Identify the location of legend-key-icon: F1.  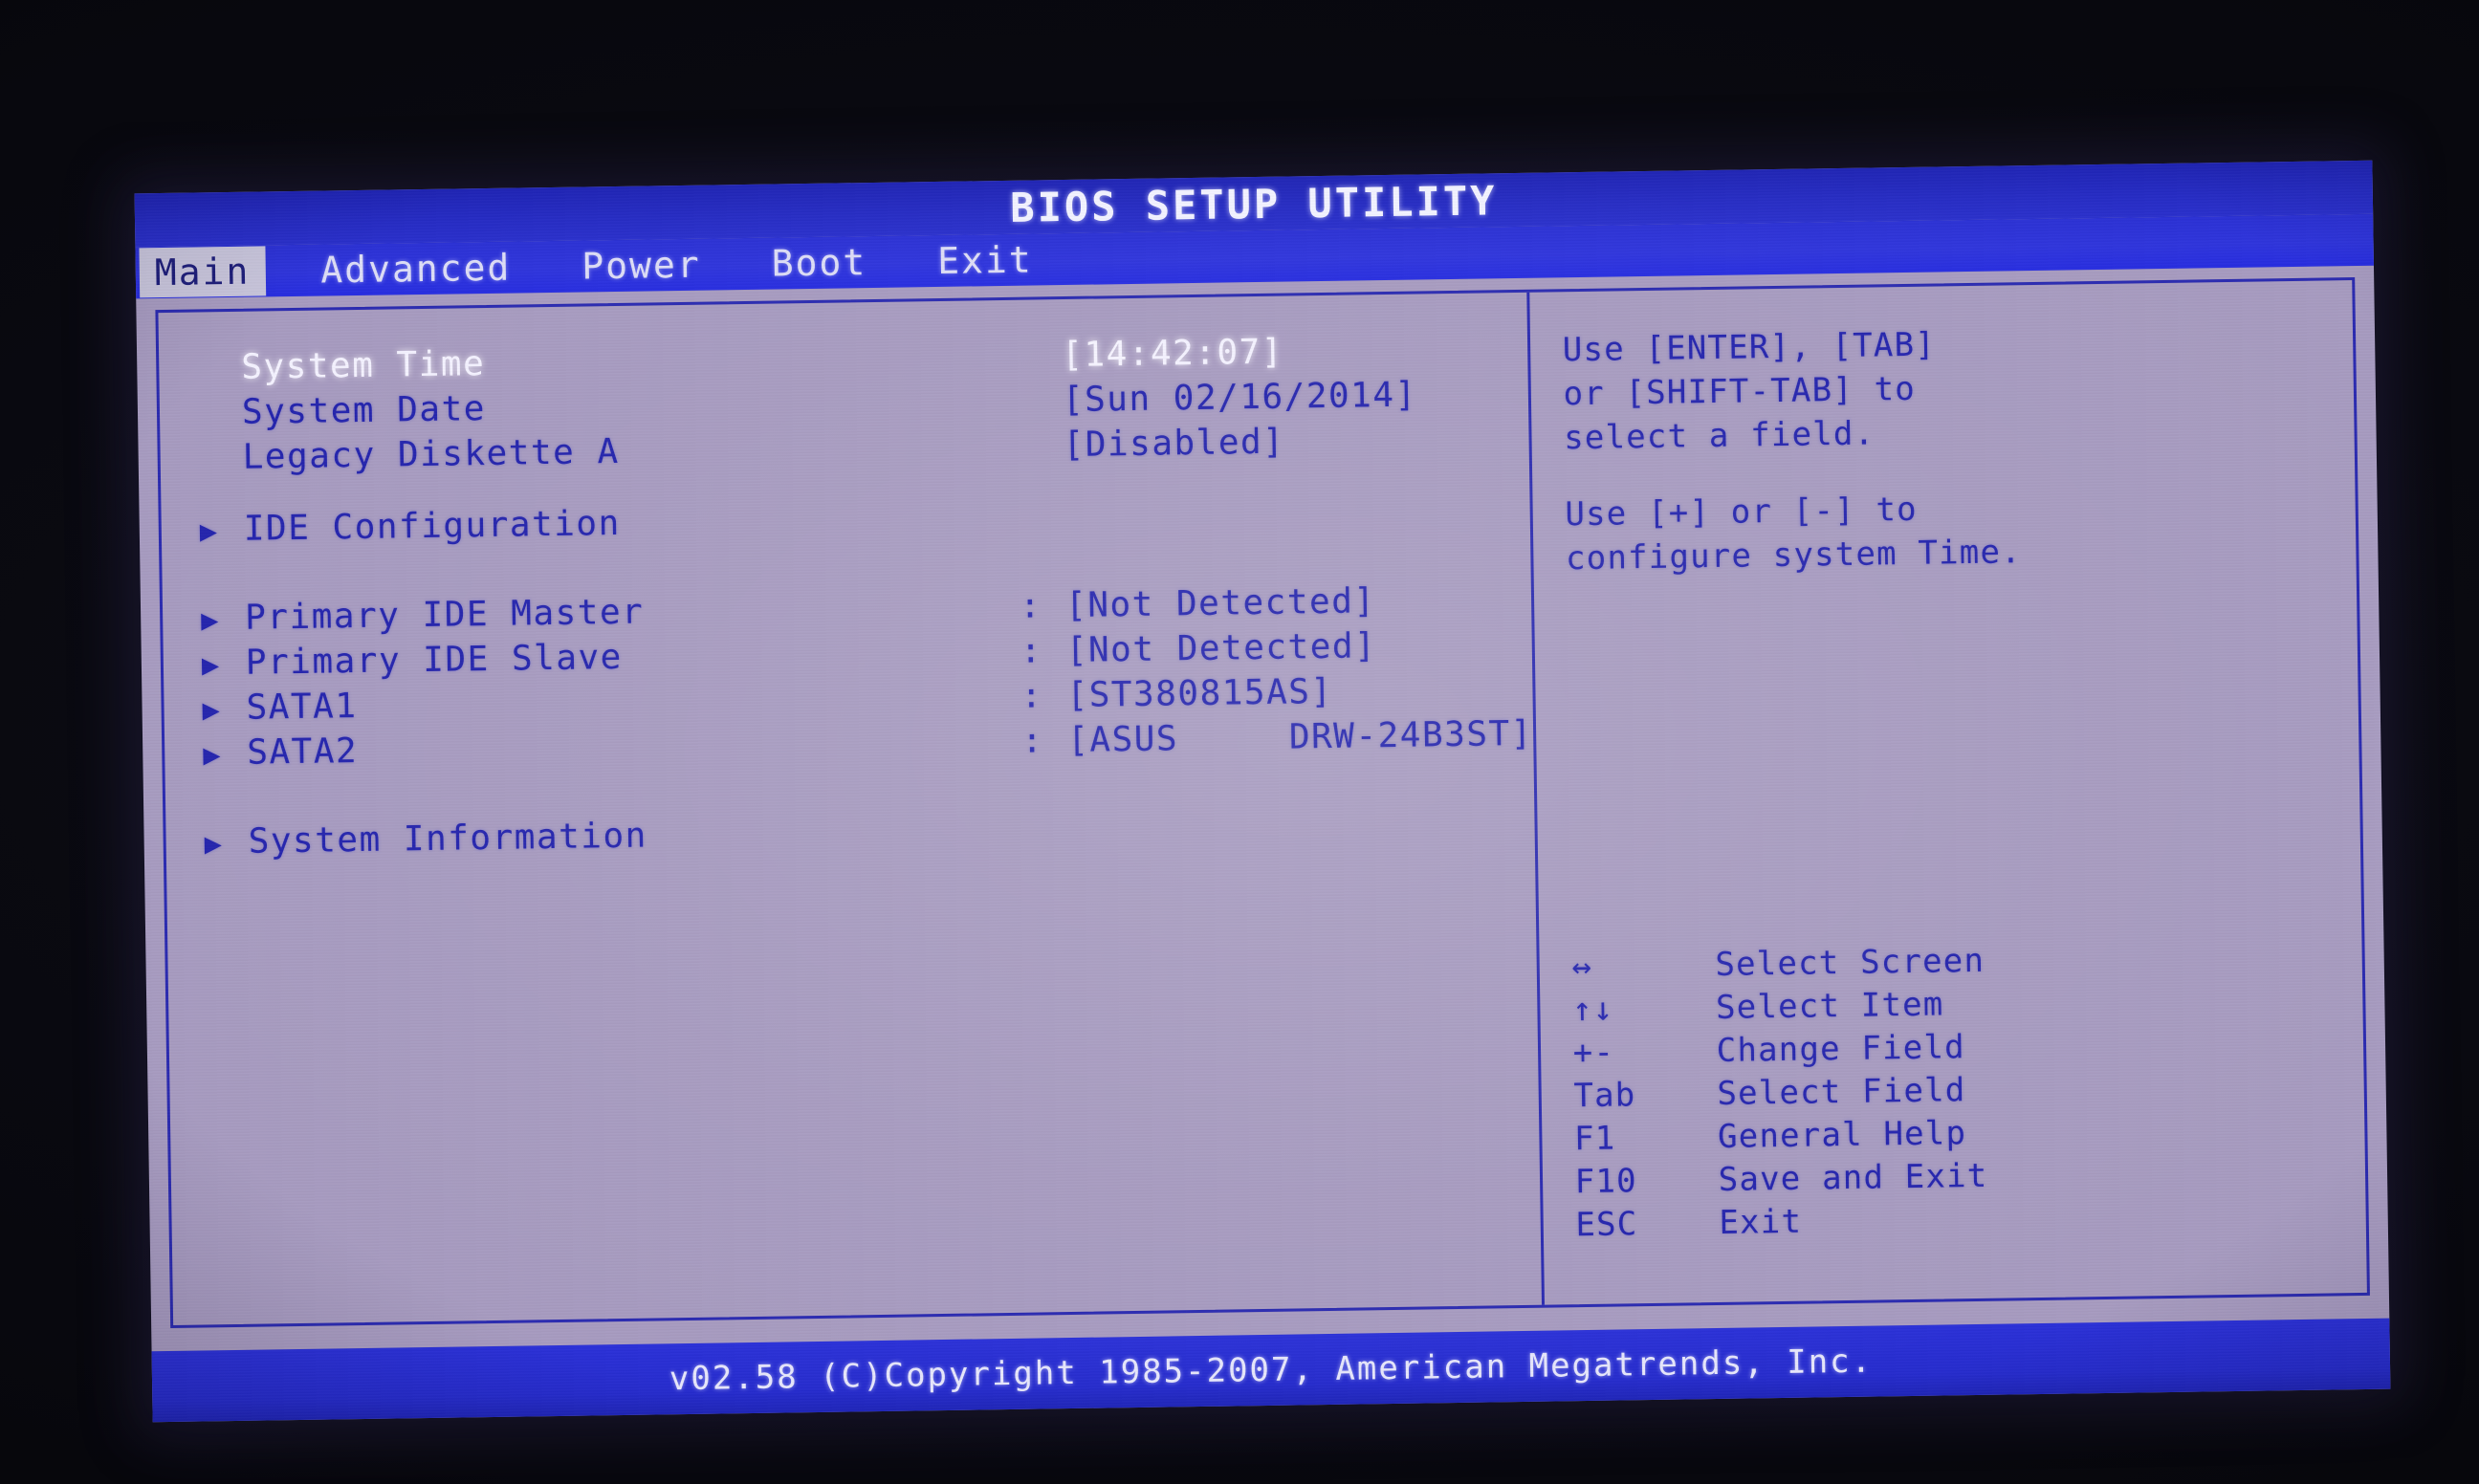
(1594, 1139).